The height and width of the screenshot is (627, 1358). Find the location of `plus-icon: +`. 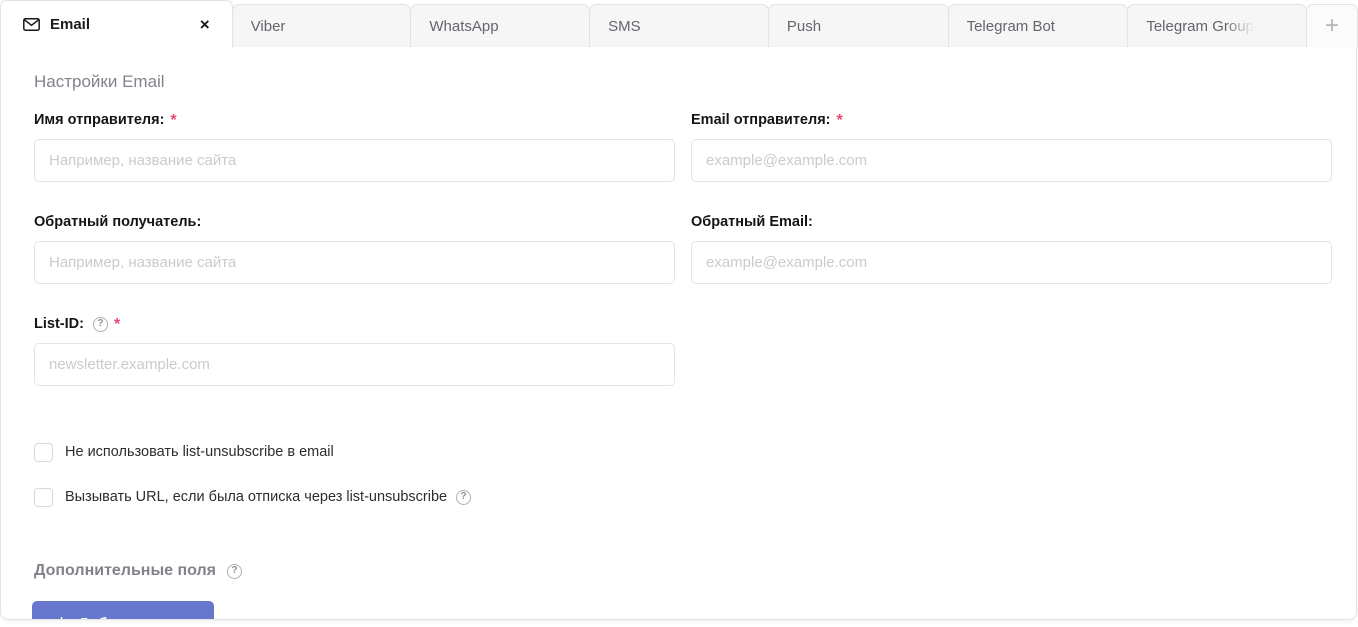

plus-icon: + is located at coordinates (61, 616).